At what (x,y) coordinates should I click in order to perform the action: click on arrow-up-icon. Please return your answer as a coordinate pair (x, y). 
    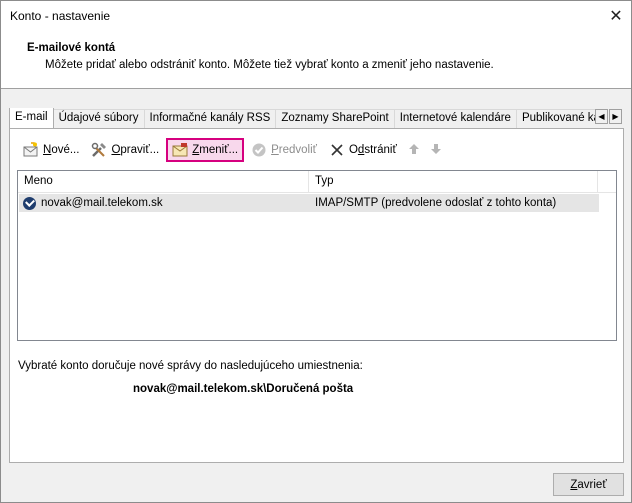
    Looking at the image, I should click on (414, 150).